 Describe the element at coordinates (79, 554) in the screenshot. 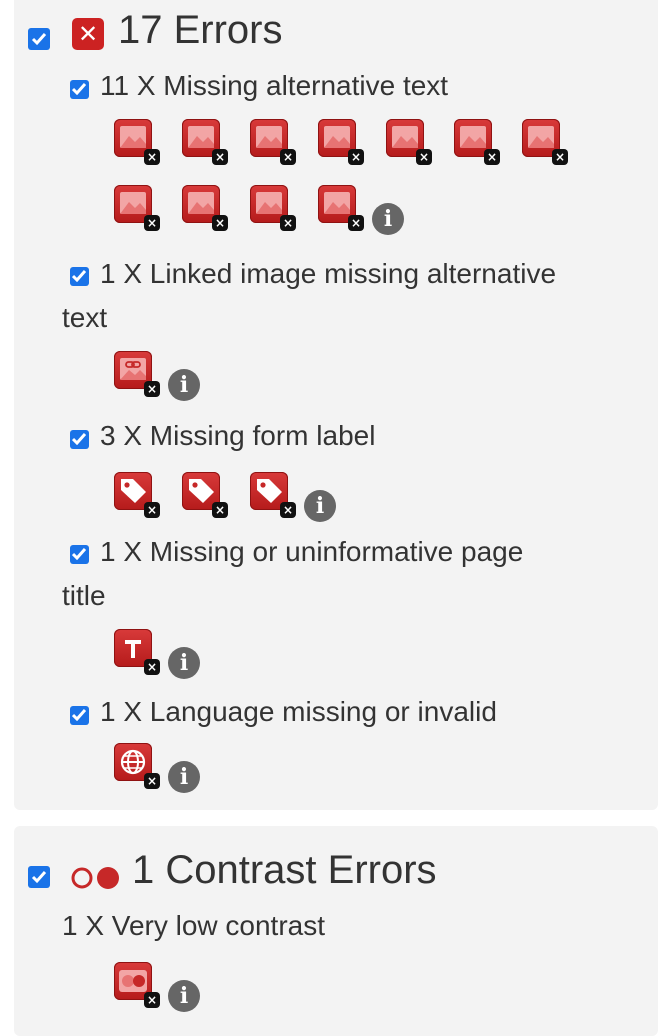

I see `item-checkbox-page-title` at that location.